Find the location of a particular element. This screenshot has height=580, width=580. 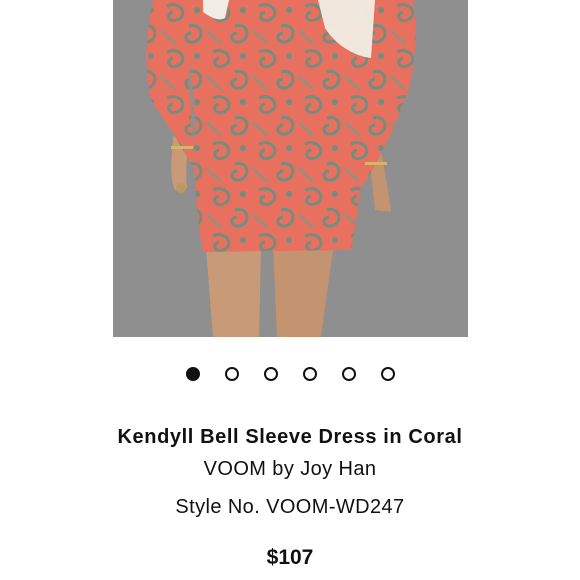

product-price: $107 is located at coordinates (290, 557).